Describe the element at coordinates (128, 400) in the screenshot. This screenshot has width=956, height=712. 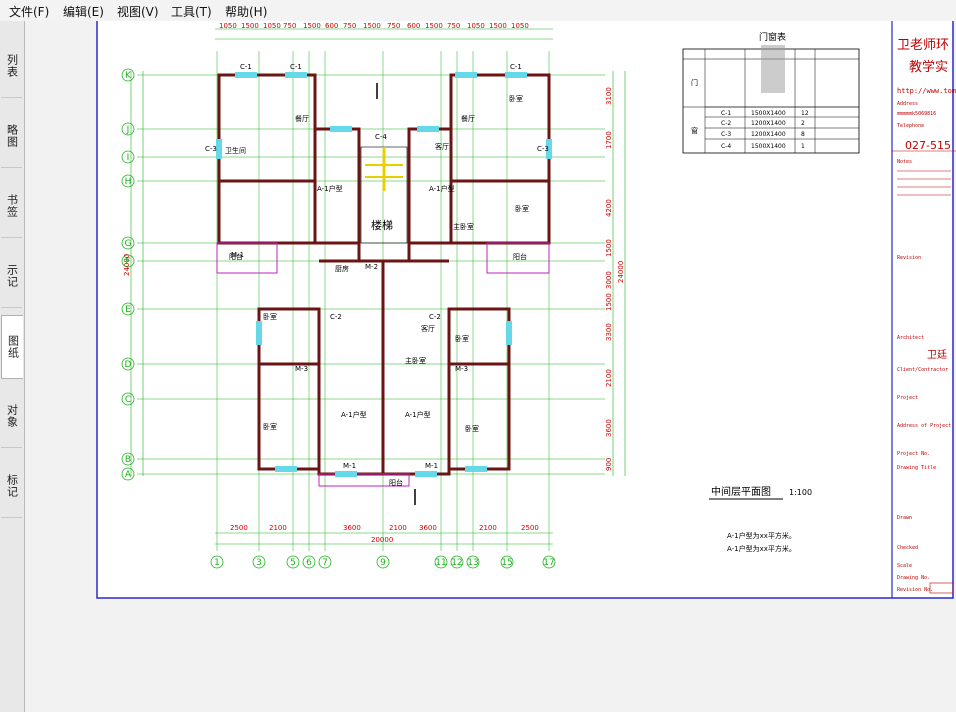
I see `axis-label: C` at that location.